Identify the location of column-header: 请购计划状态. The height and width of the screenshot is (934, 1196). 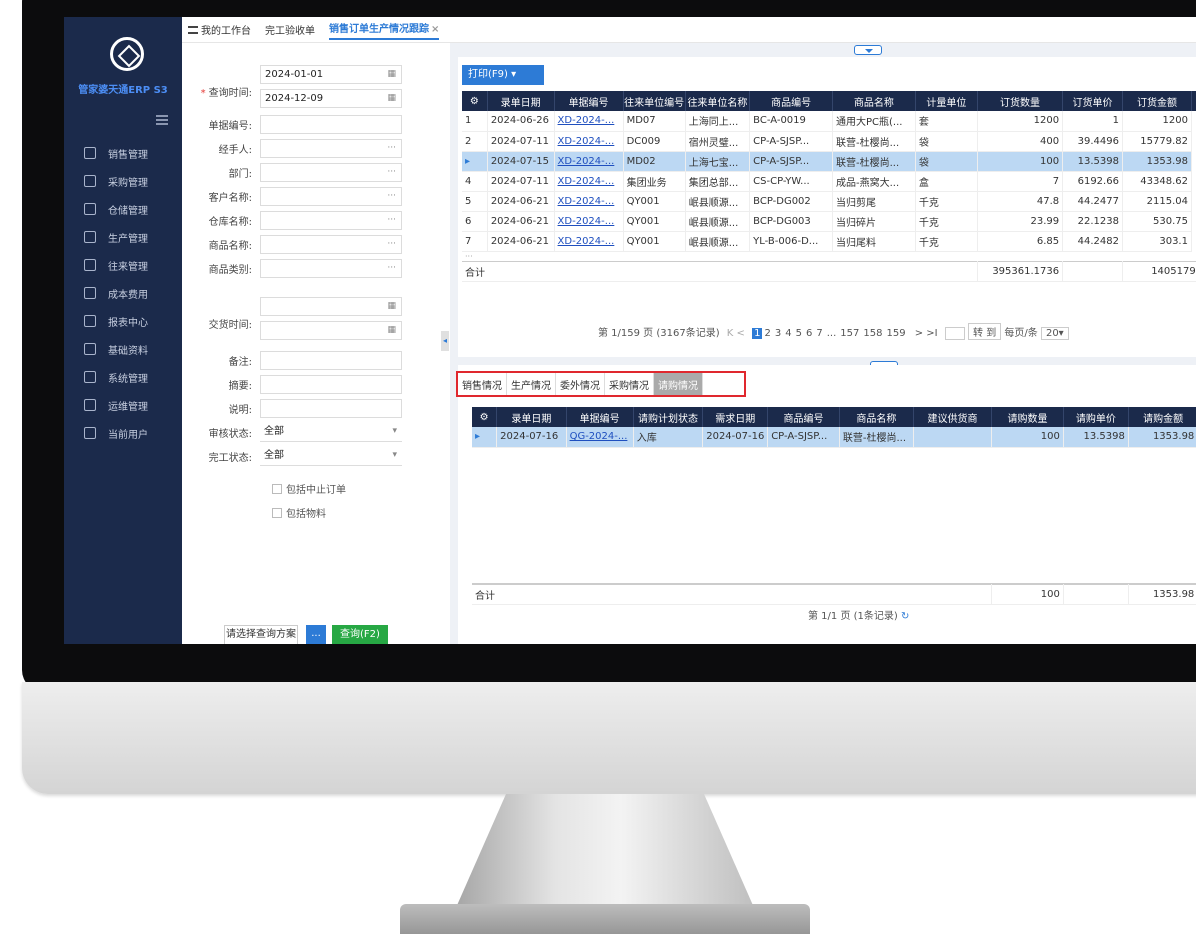
(668, 417).